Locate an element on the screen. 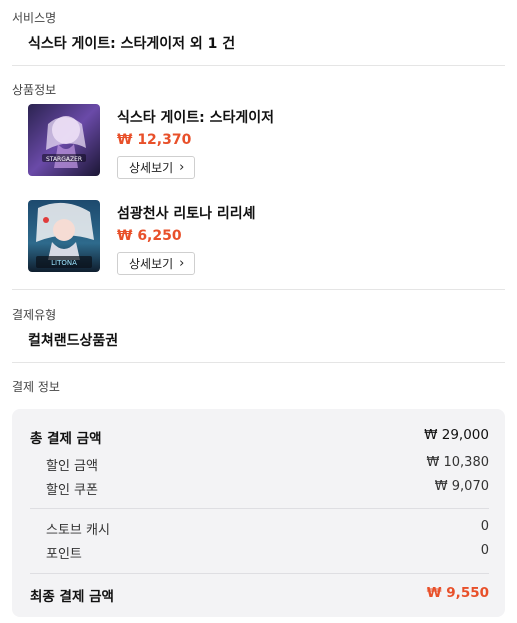 The image size is (517, 623). svg-text: STARGAZER is located at coordinates (64, 159).